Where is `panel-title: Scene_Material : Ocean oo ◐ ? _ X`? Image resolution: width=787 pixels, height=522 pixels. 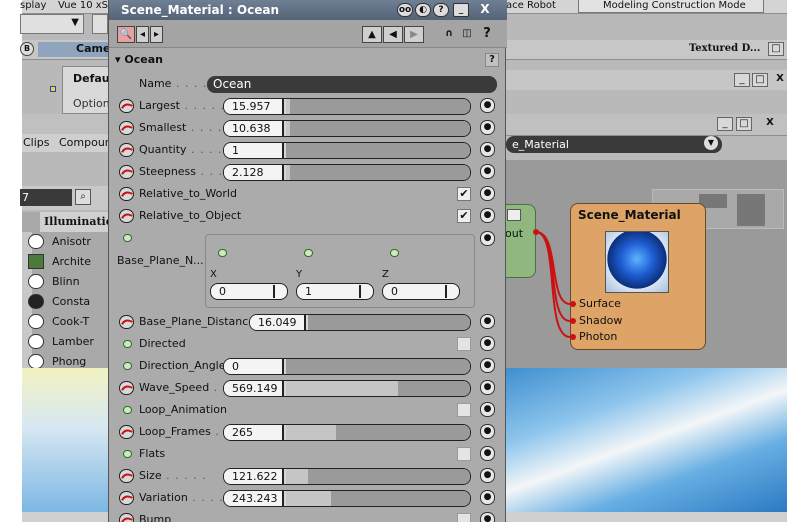 panel-title: Scene_Material : Ocean oo ◐ ? _ X is located at coordinates (308, 10).